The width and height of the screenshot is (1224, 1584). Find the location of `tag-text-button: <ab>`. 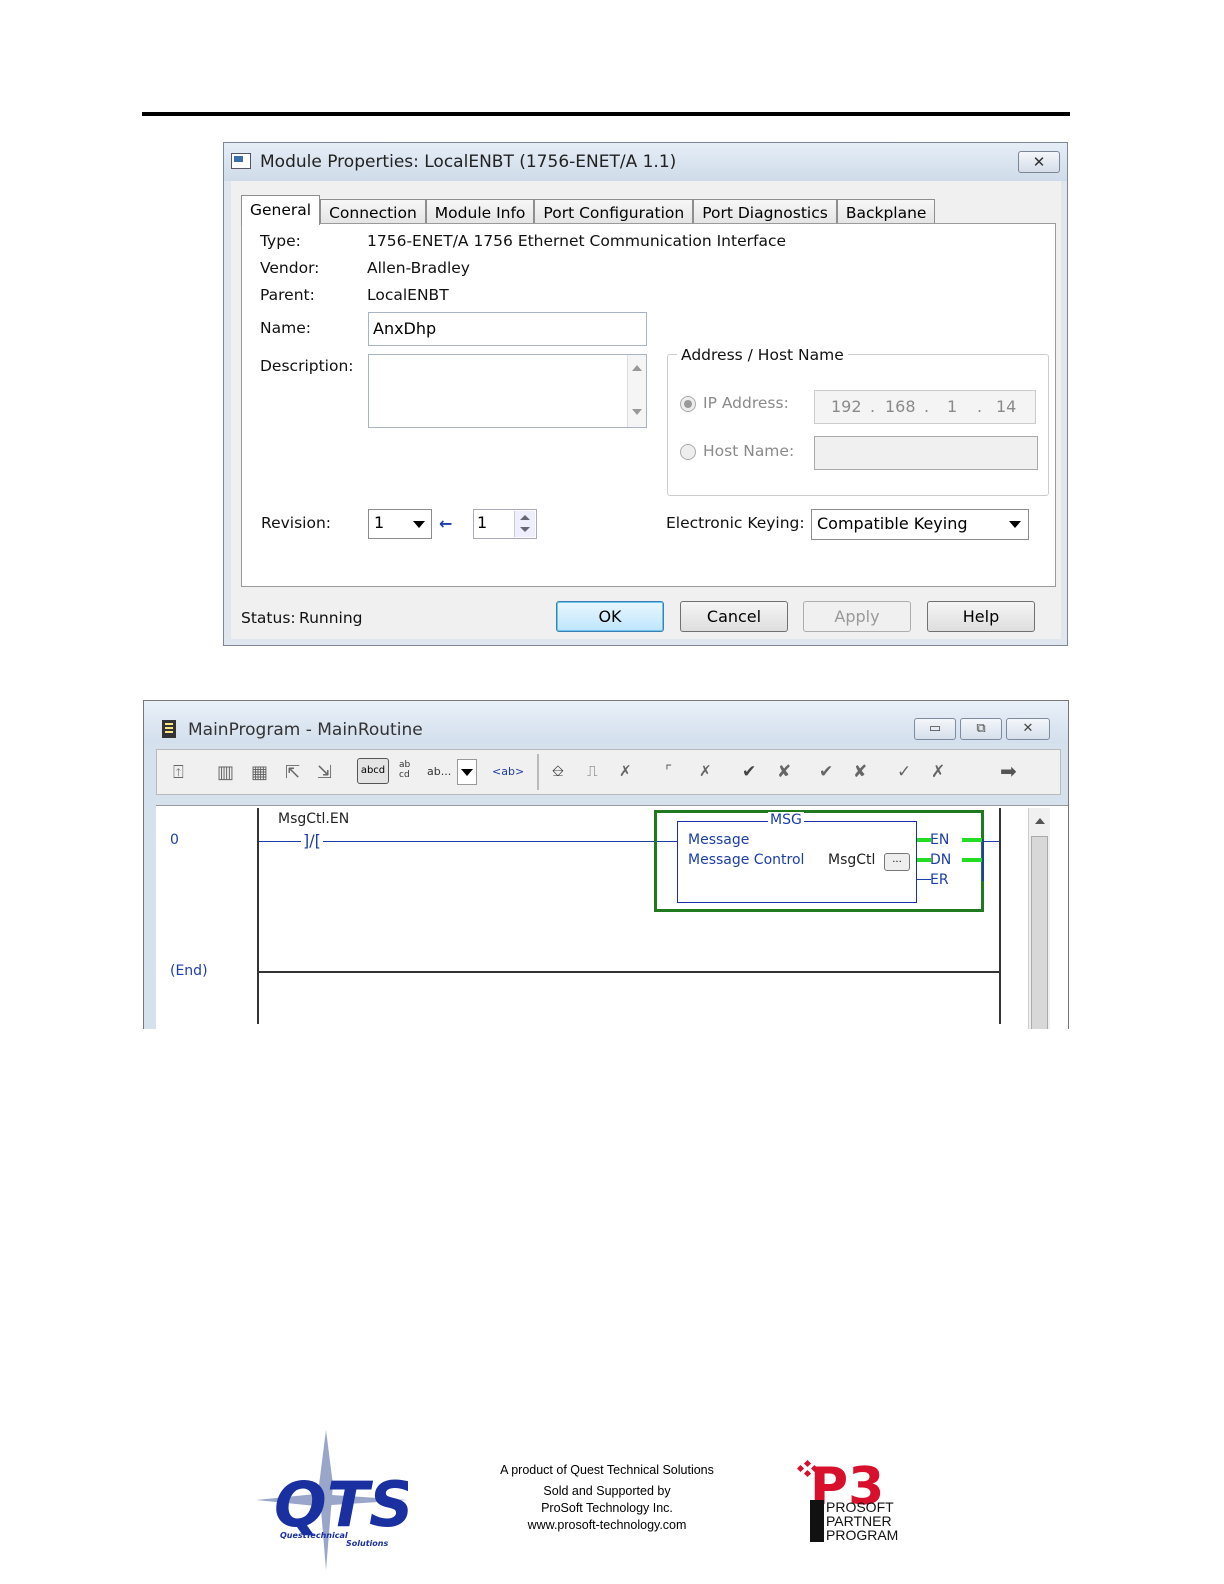

tag-text-button: <ab> is located at coordinates (508, 771).